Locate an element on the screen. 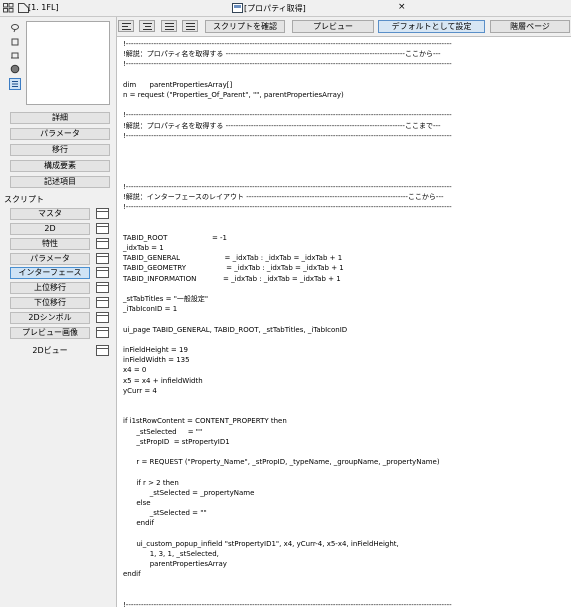  migration-button: 移行 is located at coordinates (60, 150).